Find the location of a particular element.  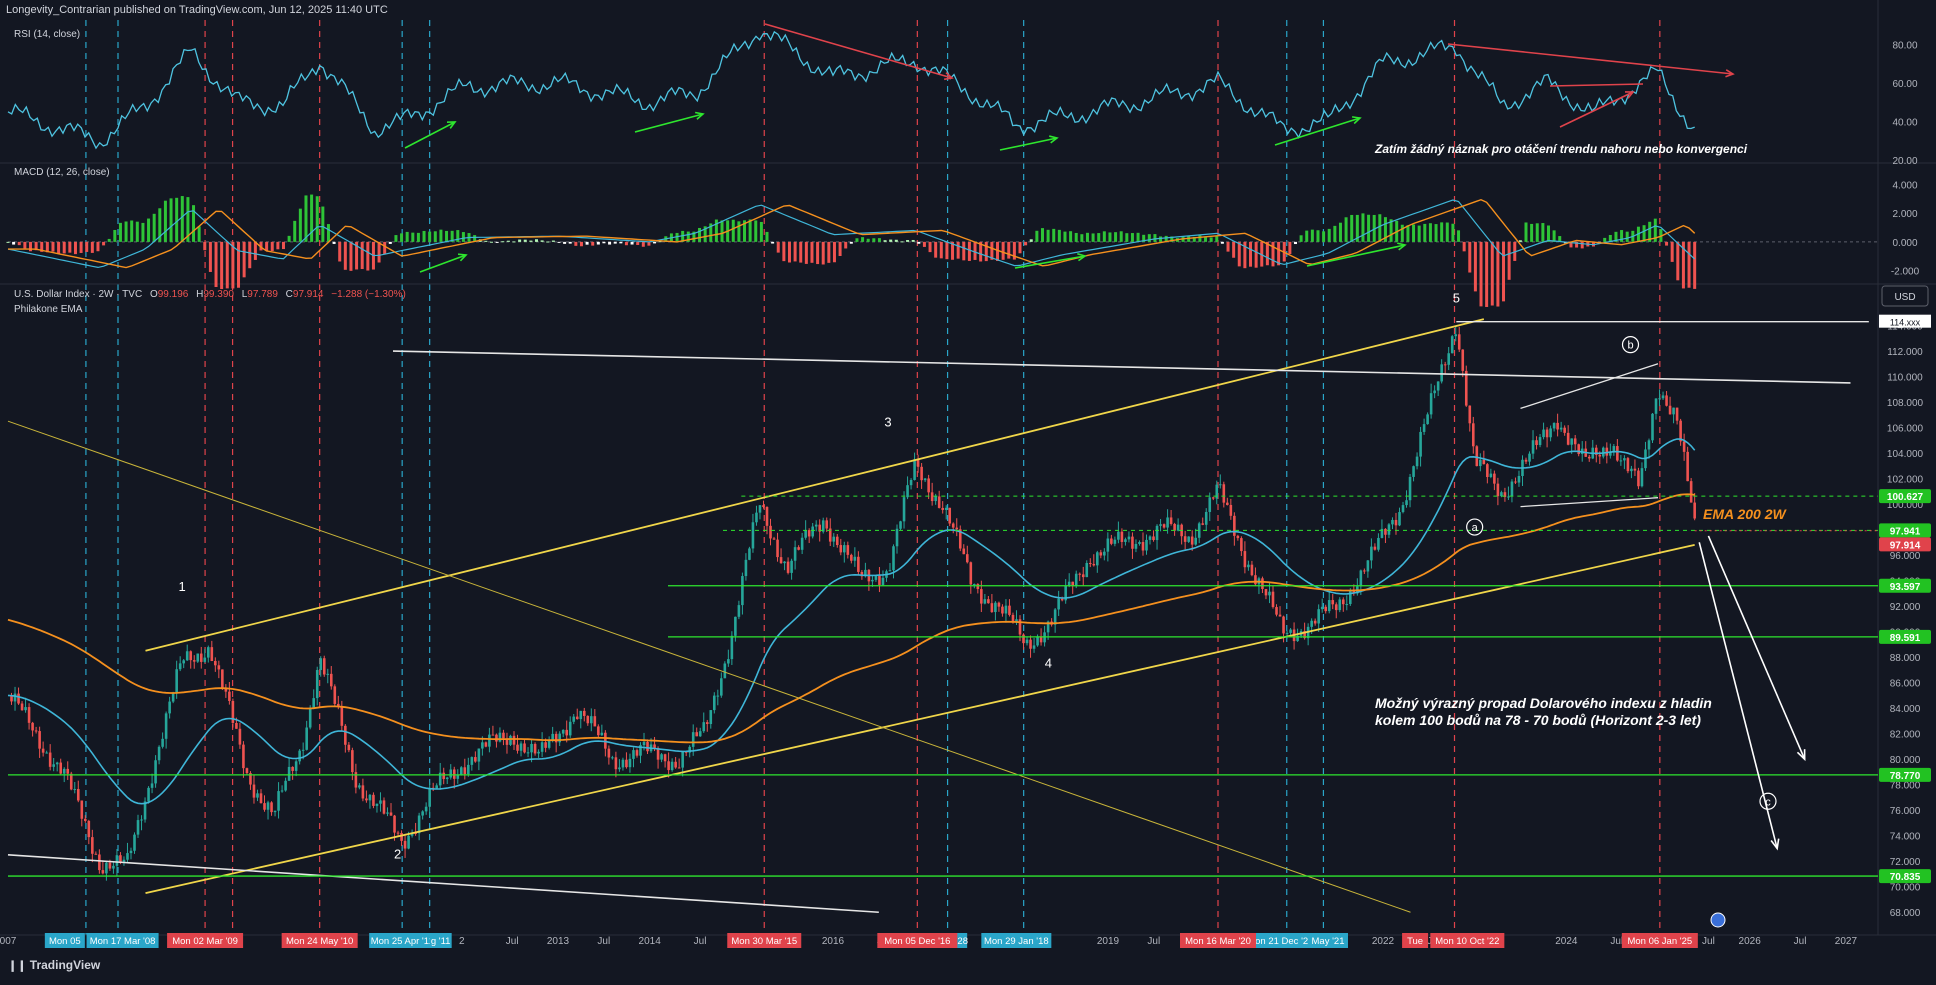

time-axis-label: Jul is located at coordinates (1708, 941).